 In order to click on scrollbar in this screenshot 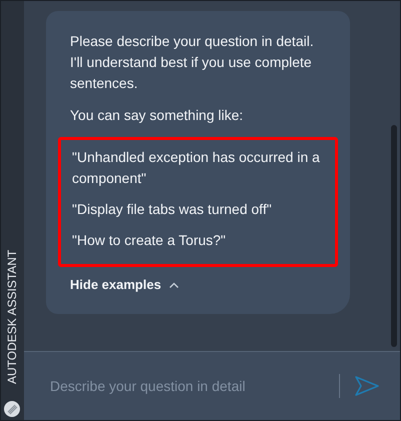, I will do `click(394, 236)`.